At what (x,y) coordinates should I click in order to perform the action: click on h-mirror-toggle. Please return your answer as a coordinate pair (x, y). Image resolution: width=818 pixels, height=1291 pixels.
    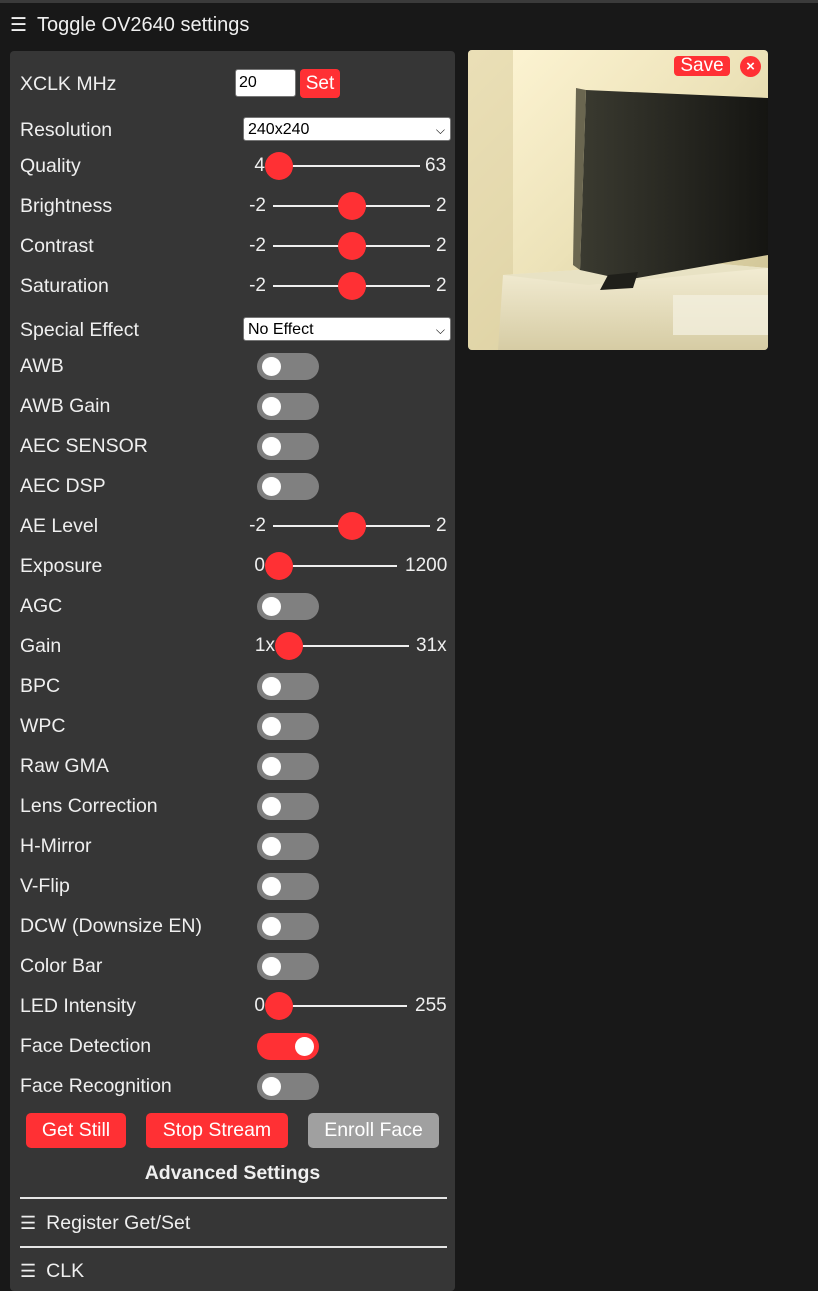
    Looking at the image, I should click on (288, 846).